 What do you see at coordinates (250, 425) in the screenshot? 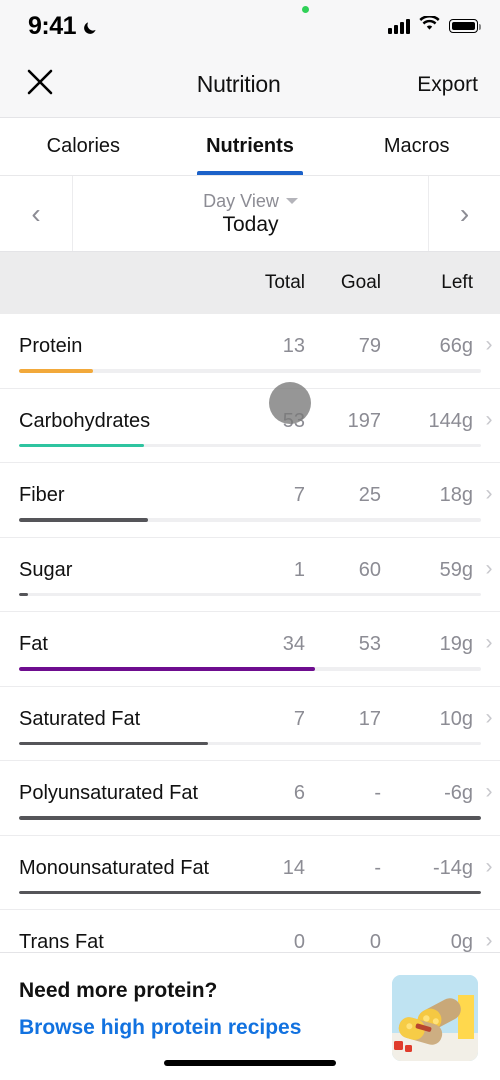
I see `table-row: Carbohydrates 53 197 144g ›` at bounding box center [250, 425].